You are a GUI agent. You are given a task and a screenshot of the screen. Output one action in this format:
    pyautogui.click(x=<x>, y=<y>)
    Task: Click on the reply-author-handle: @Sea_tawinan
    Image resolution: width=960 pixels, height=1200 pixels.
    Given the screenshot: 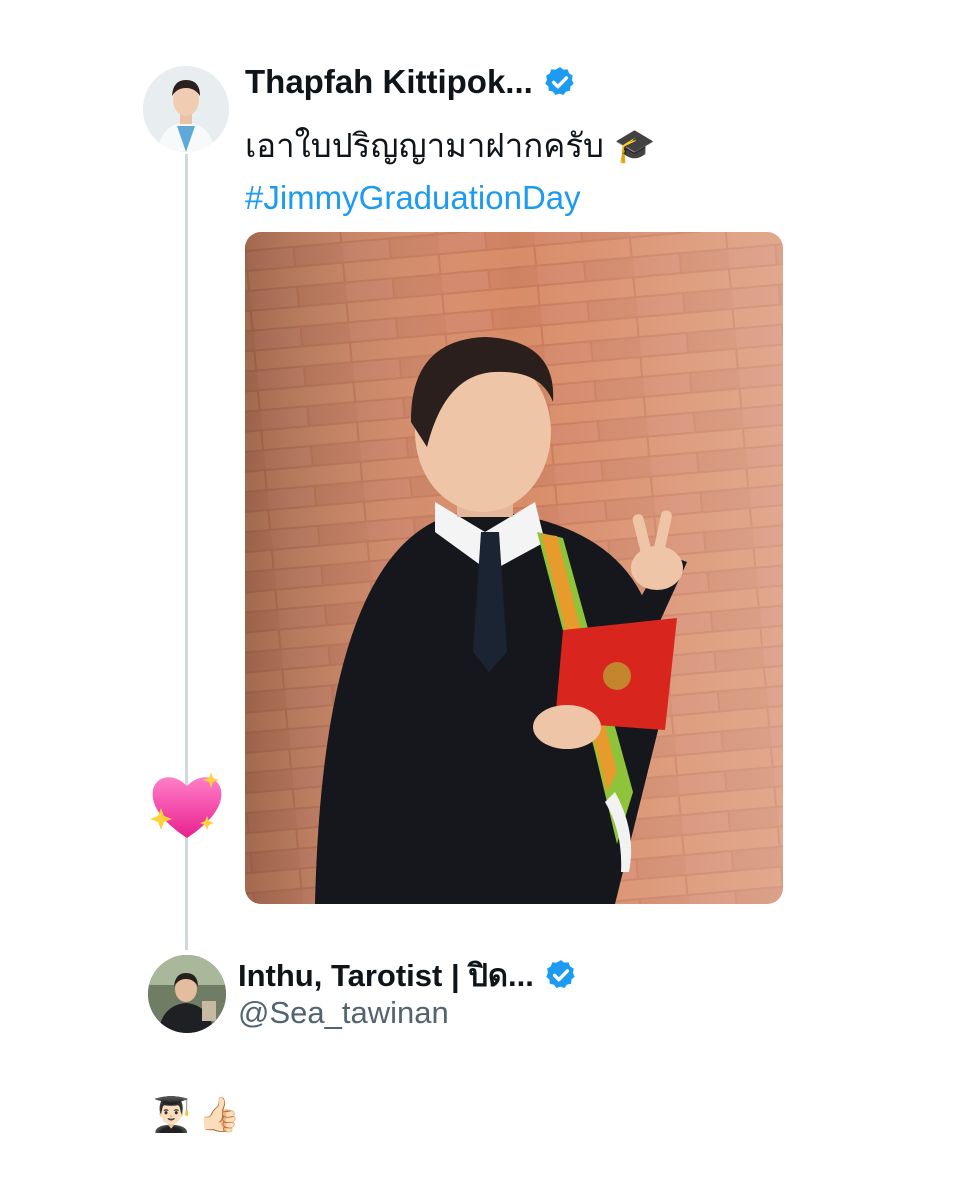 What is the action you would take?
    pyautogui.click(x=343, y=1013)
    